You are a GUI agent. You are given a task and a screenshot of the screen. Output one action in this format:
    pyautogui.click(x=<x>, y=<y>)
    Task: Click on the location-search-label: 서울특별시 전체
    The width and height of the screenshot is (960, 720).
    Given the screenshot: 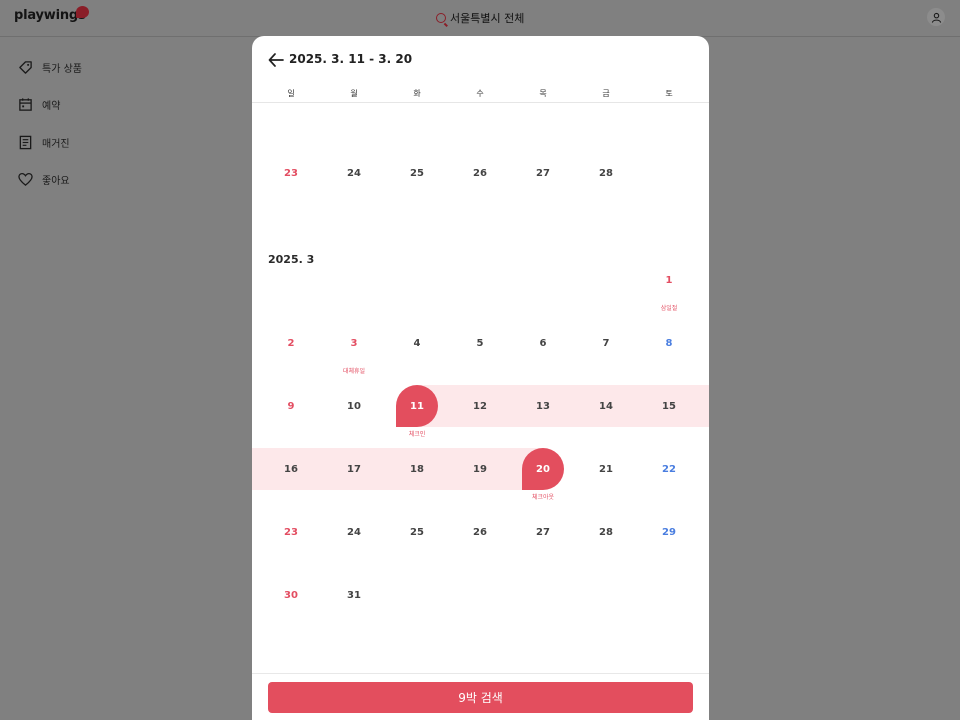 What is the action you would take?
    pyautogui.click(x=487, y=18)
    